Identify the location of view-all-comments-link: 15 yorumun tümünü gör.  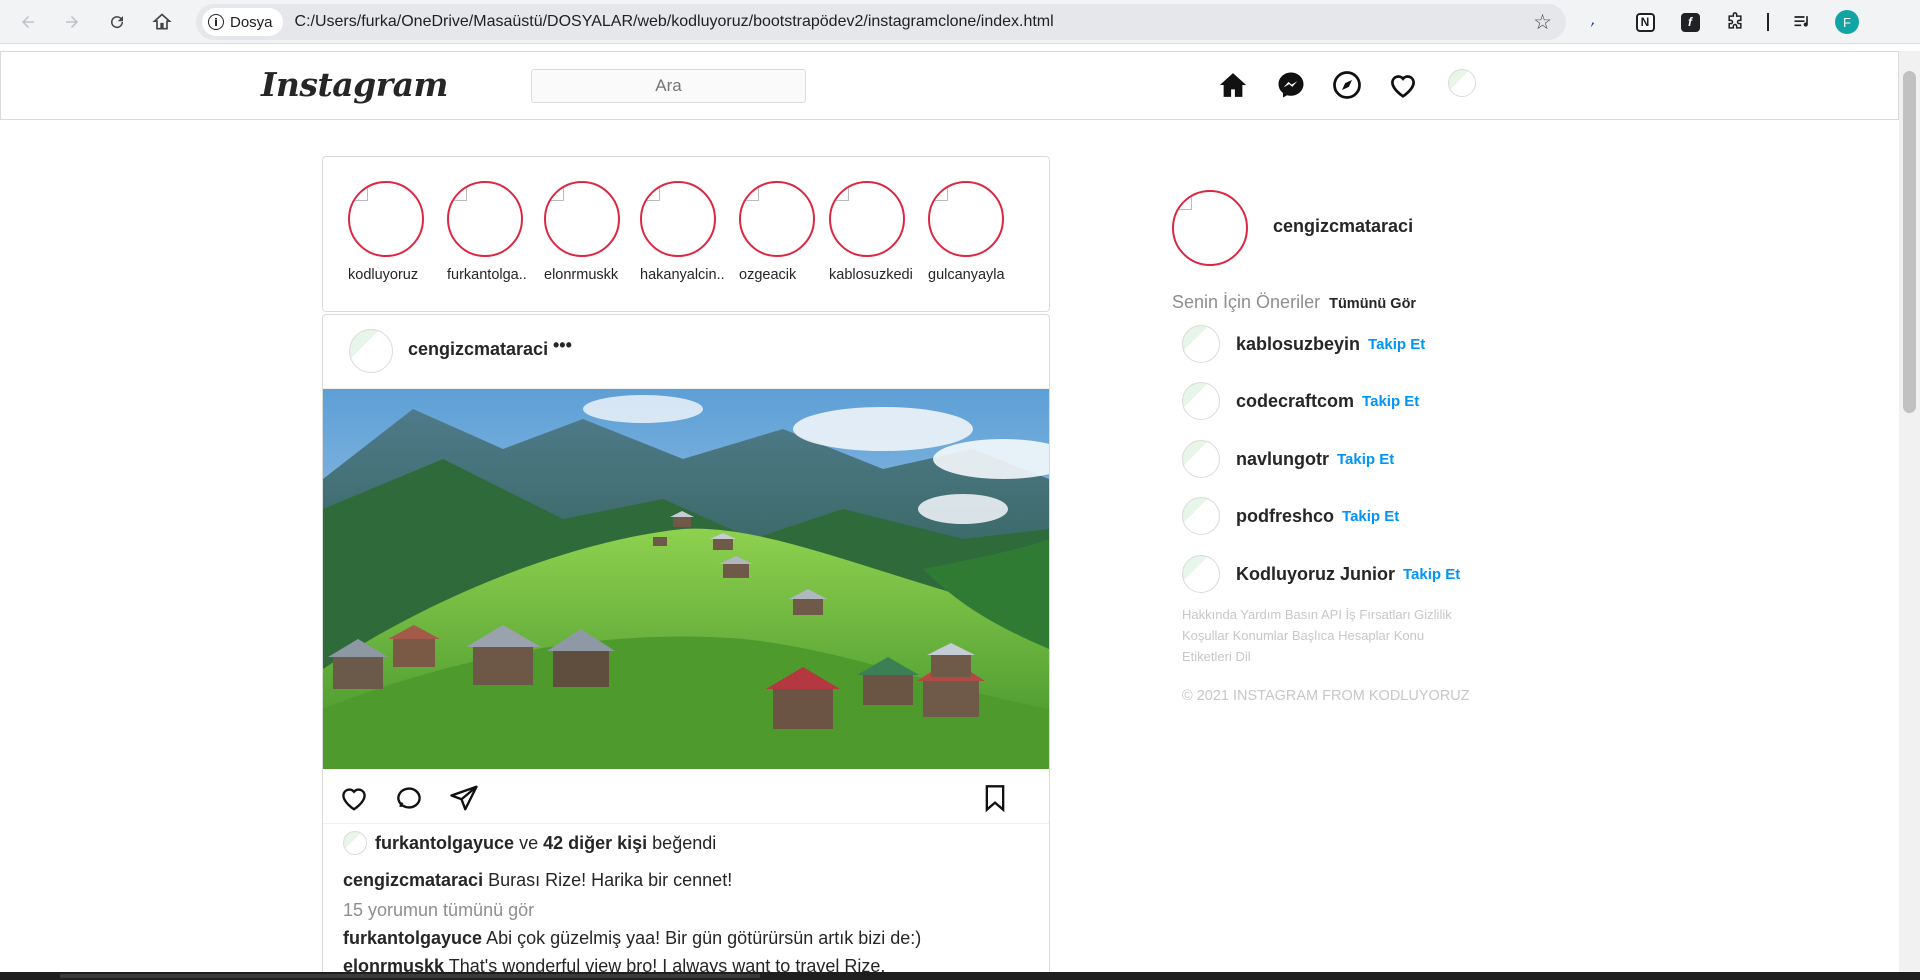
(438, 910).